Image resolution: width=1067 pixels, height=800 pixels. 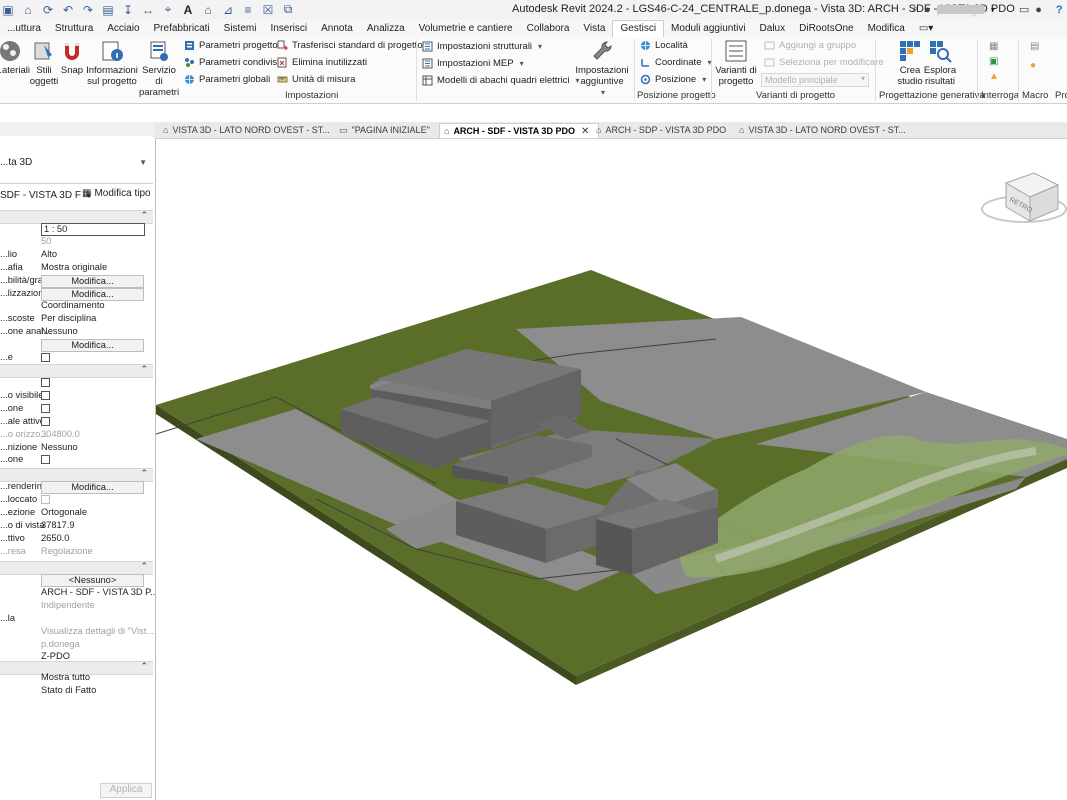 I want to click on user-name: p.donega, so click(x=960, y=11).